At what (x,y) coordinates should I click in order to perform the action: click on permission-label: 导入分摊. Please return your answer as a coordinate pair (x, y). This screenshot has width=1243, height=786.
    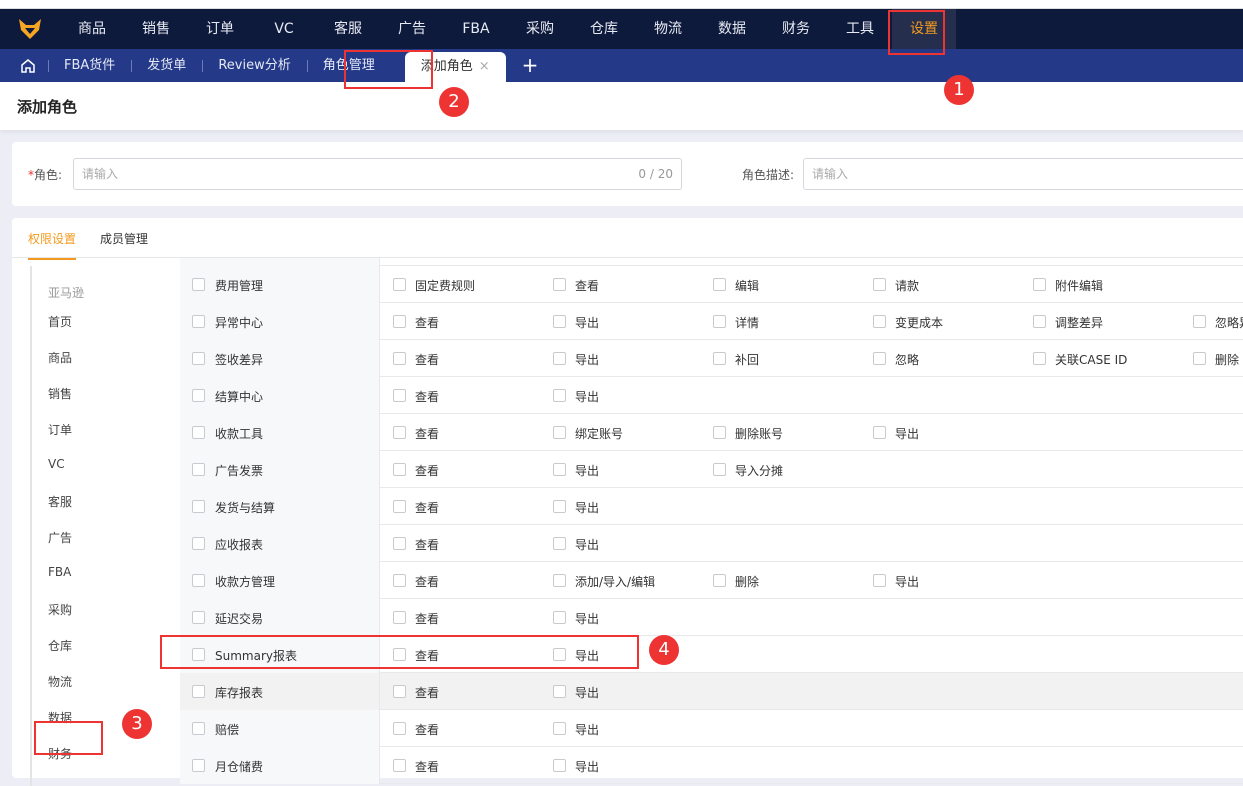
    Looking at the image, I should click on (759, 471).